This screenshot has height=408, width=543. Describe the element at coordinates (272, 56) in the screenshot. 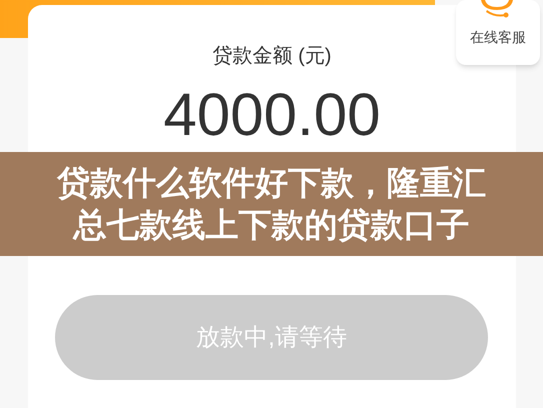

I see `amount-label: 贷款金额 (元)` at that location.